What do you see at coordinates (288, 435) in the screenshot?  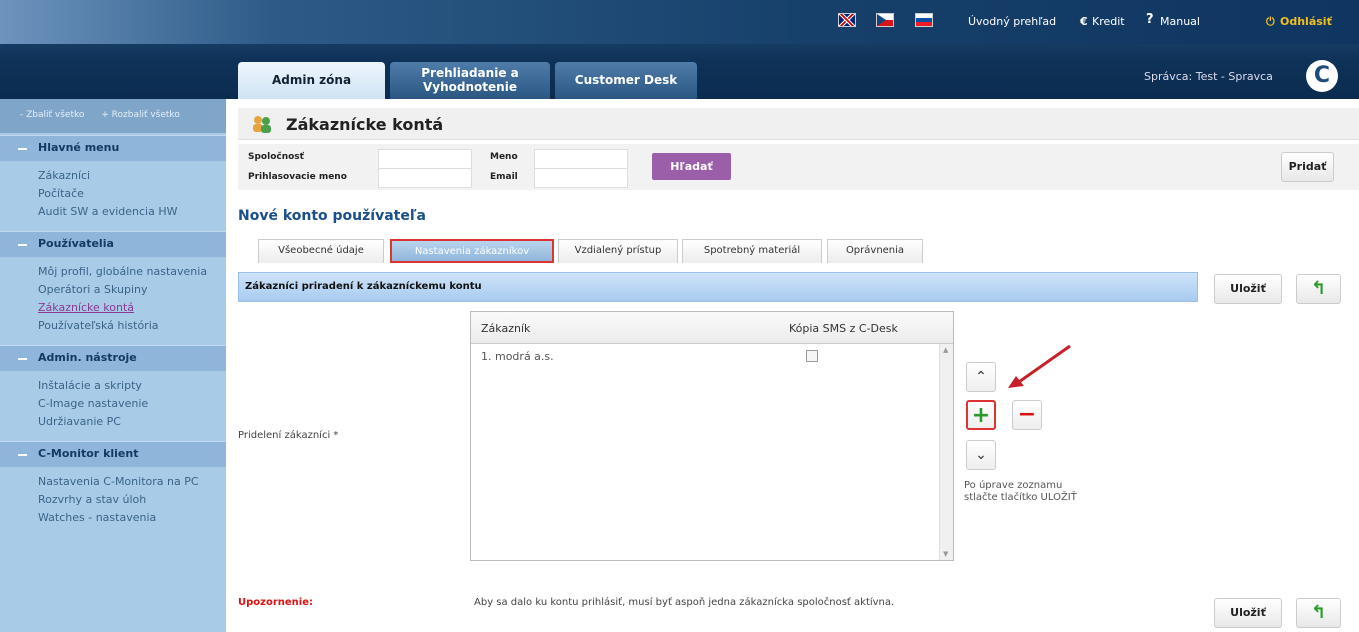 I see `assigned-customers-label: Pridelení zákazníci *` at bounding box center [288, 435].